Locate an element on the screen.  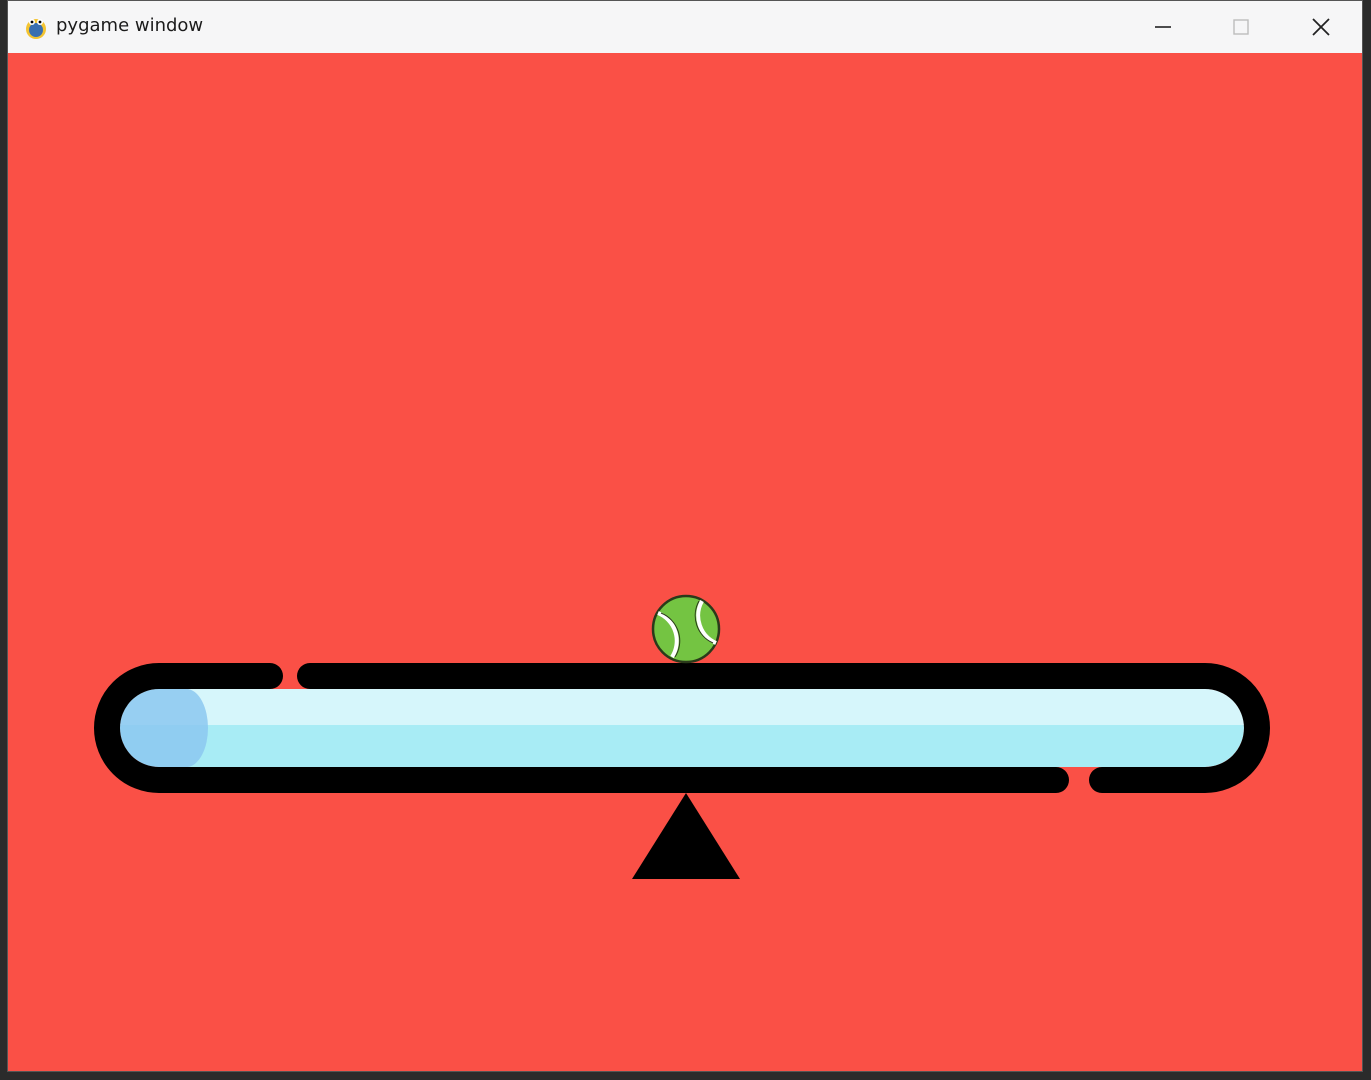
triangle-fulcrum is located at coordinates (686, 836).